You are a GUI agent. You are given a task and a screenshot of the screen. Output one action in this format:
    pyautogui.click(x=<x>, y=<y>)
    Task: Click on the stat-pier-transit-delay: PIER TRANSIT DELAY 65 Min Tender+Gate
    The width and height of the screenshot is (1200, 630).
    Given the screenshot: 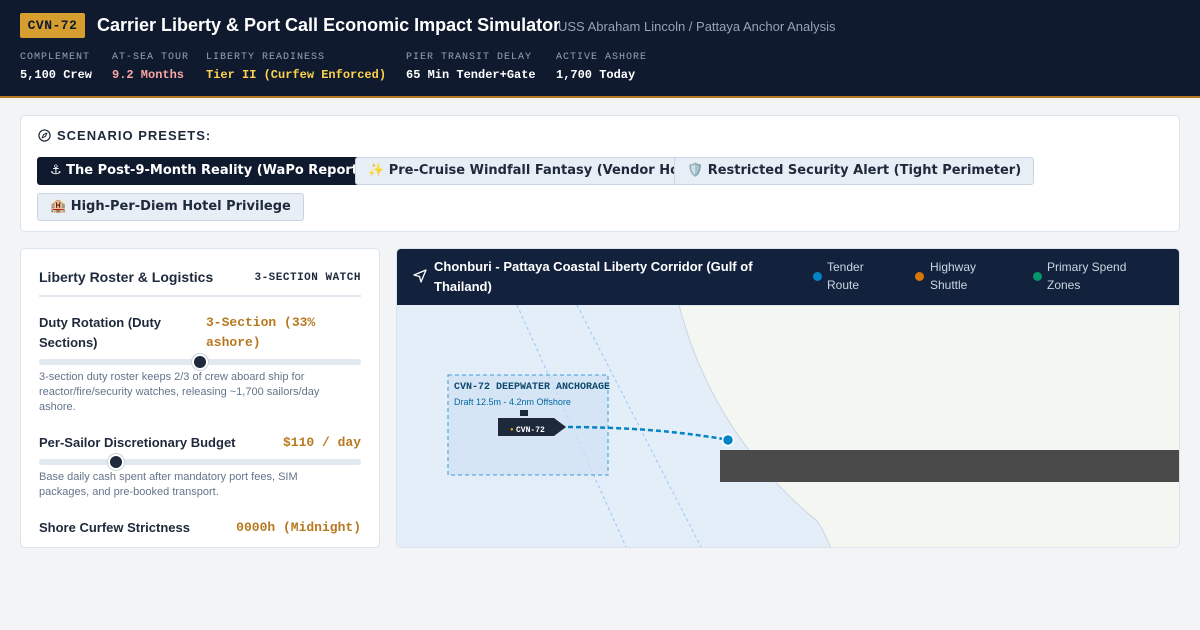 What is the action you would take?
    pyautogui.click(x=471, y=67)
    